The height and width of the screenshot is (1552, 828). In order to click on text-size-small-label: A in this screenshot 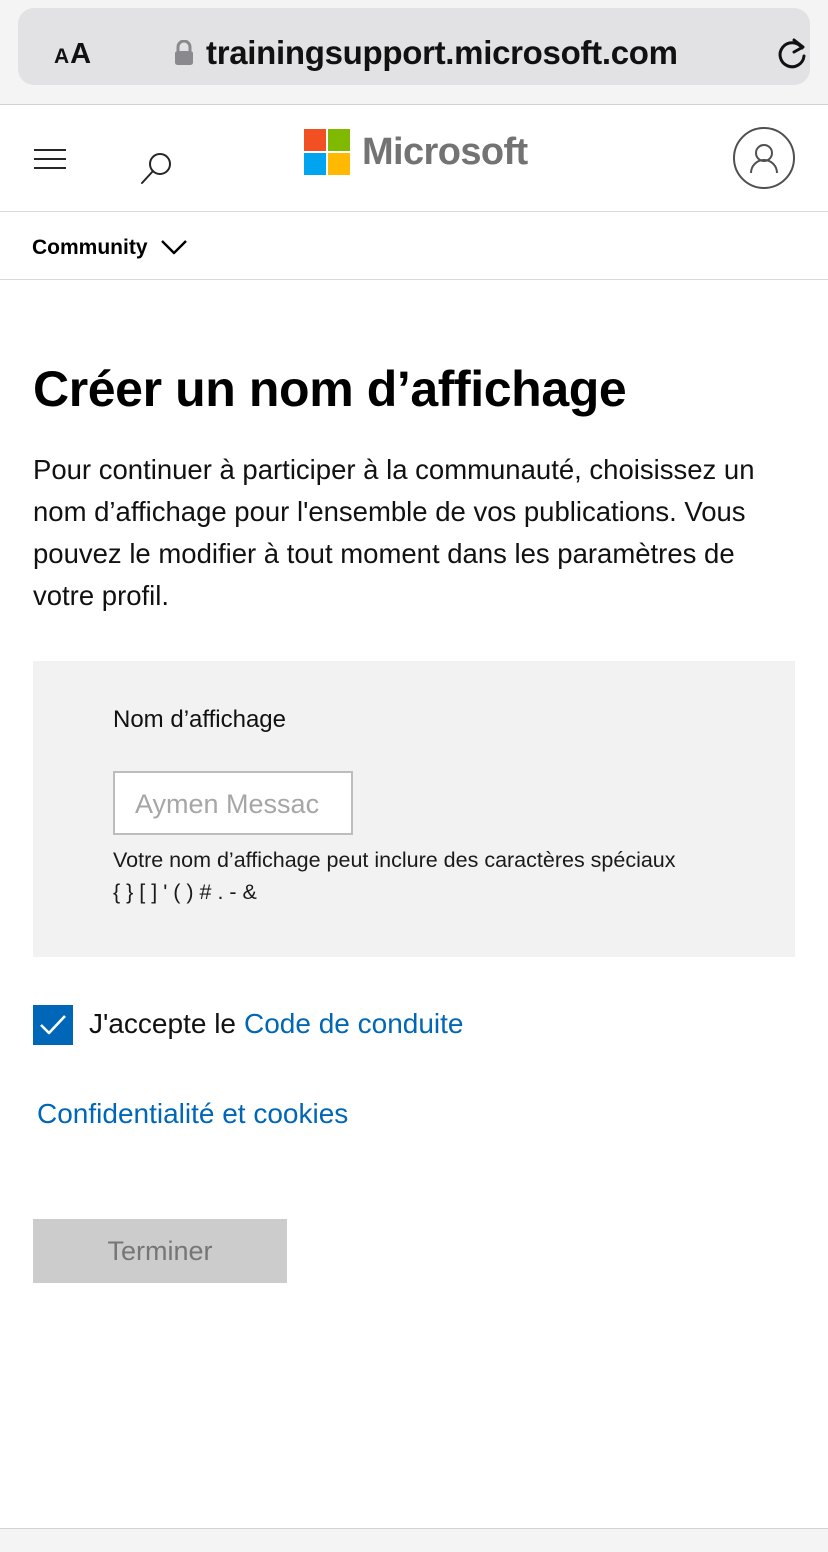, I will do `click(62, 56)`.